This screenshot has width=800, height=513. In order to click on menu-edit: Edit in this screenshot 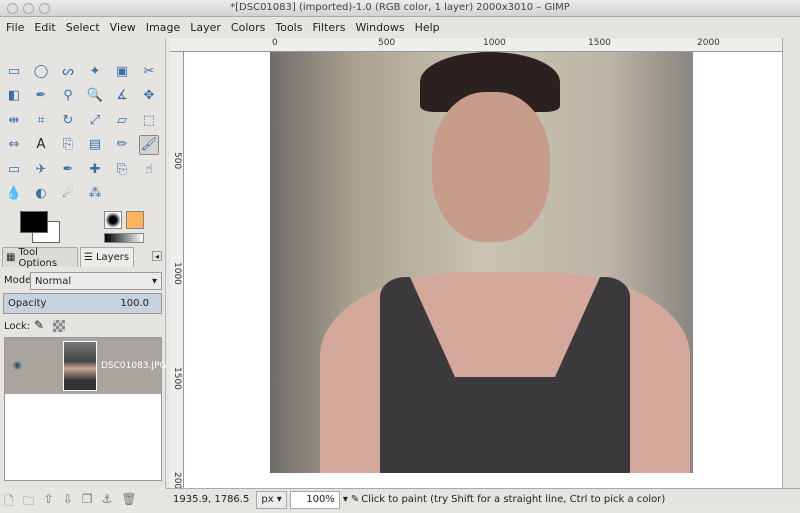, I will do `click(44, 27)`.